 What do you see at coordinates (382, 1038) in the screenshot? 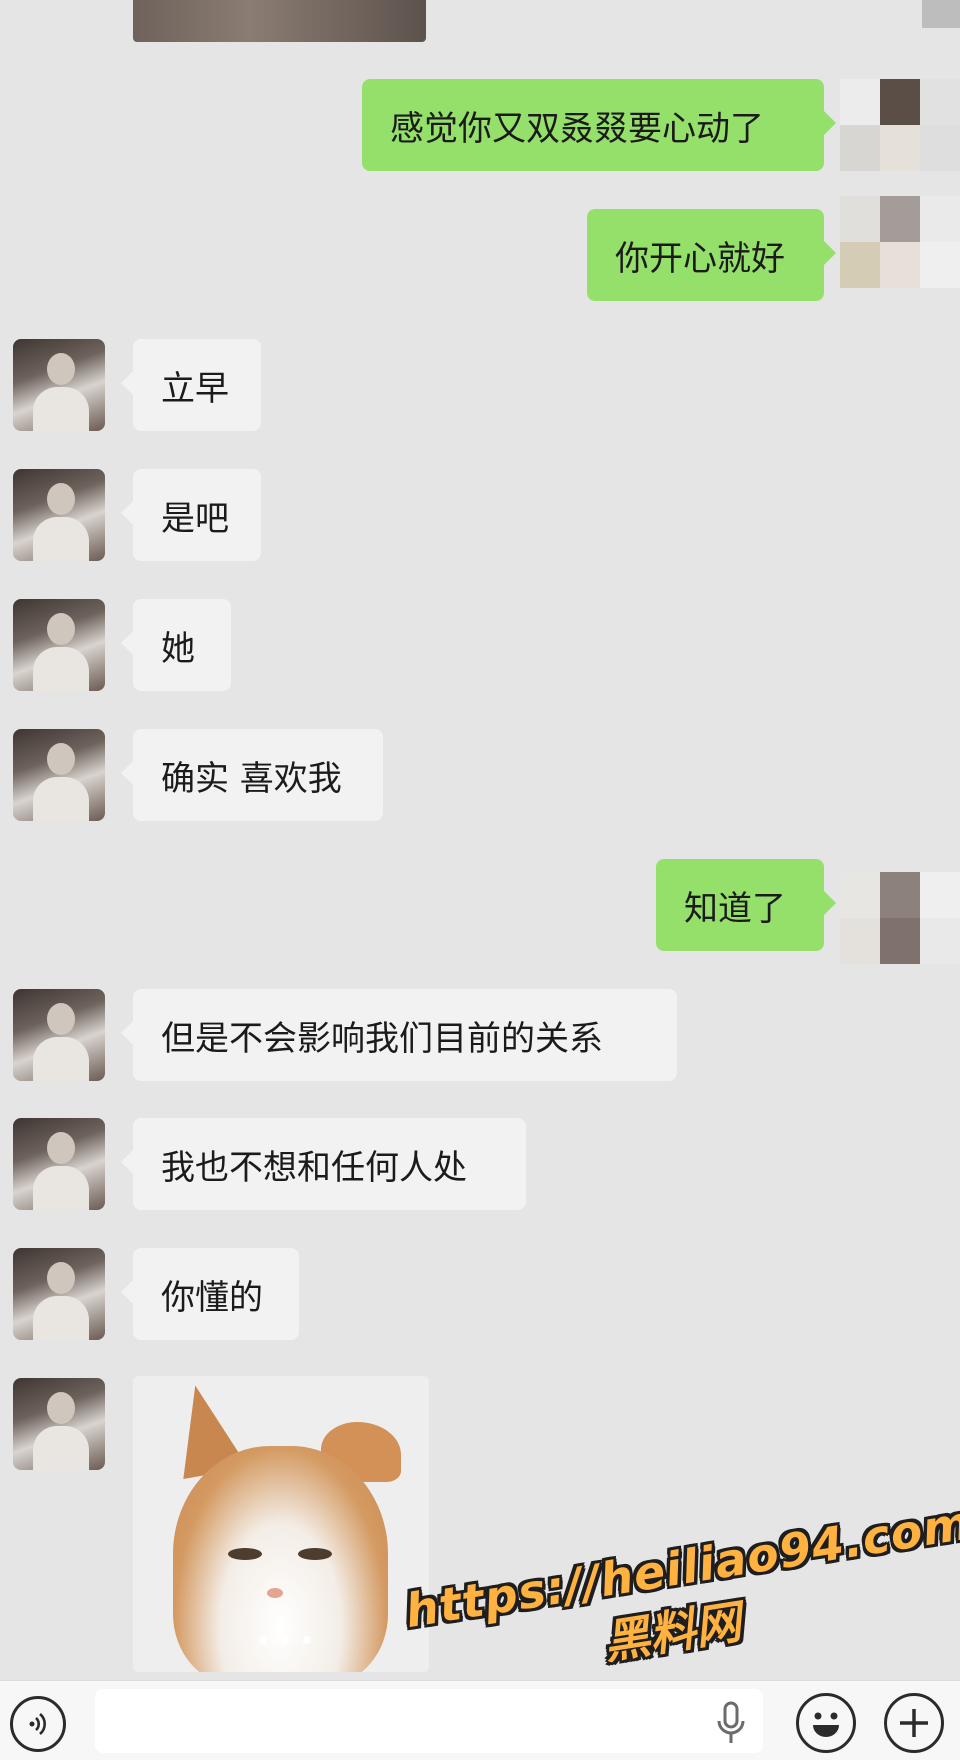
I see `message-text: 但是不会影响我们目前的关系` at bounding box center [382, 1038].